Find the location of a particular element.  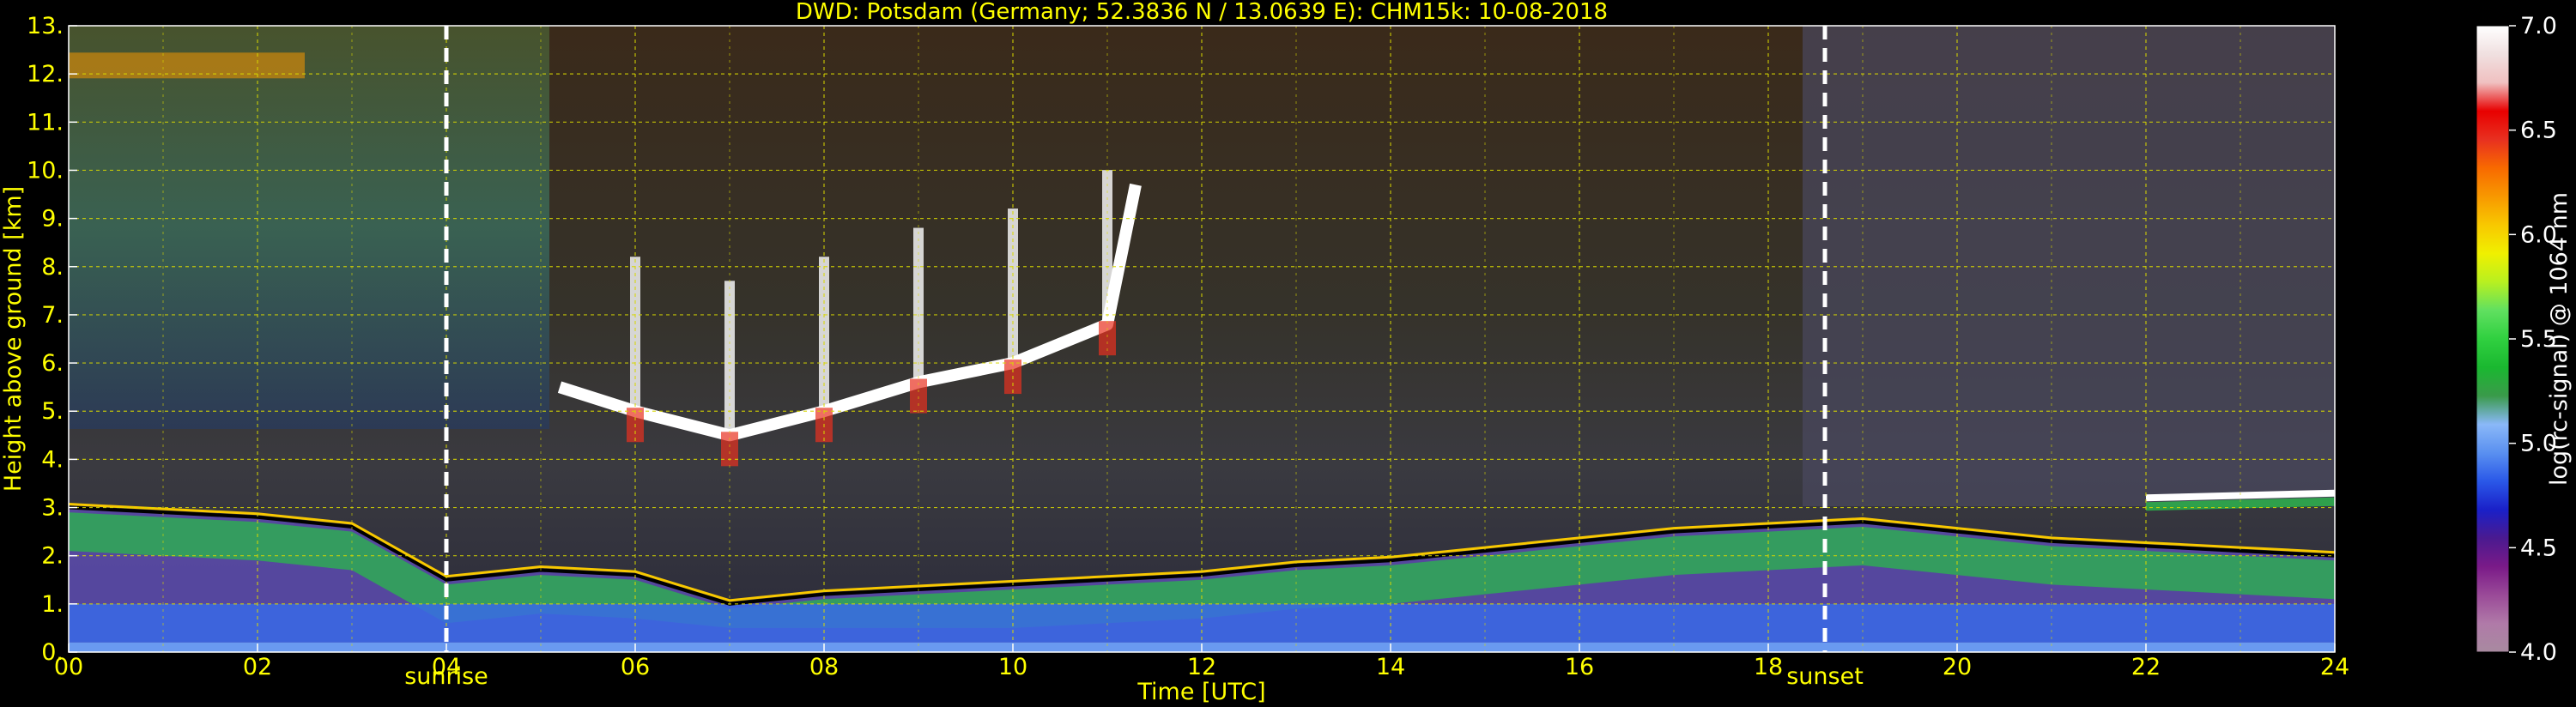

sunset-label: sunset is located at coordinates (1825, 676).